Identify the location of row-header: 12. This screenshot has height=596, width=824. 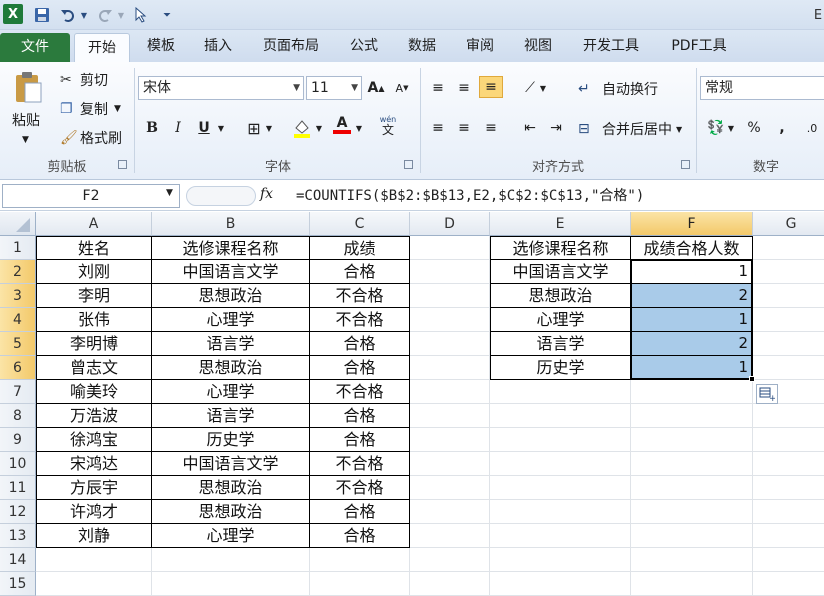
(18, 512).